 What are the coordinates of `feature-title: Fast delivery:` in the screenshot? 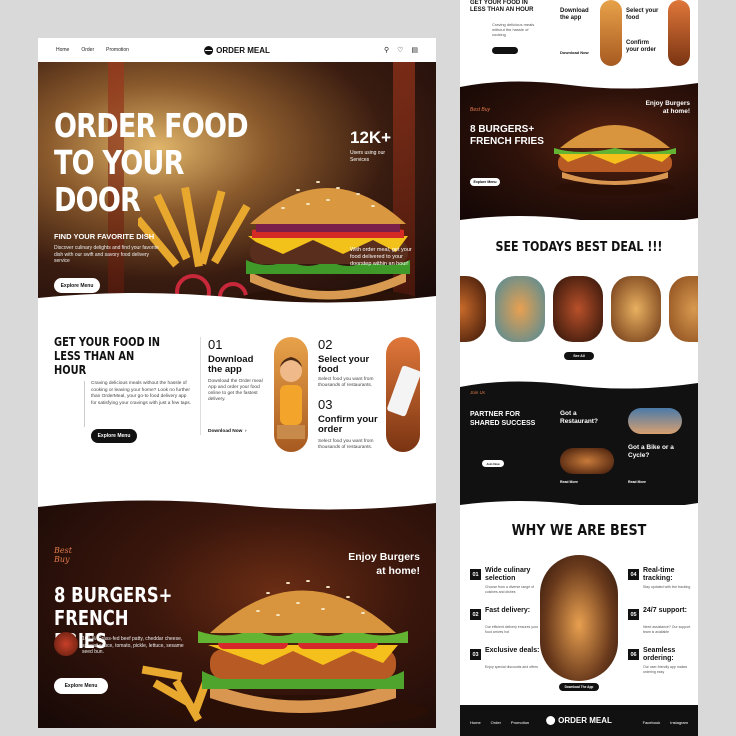 It's located at (508, 610).